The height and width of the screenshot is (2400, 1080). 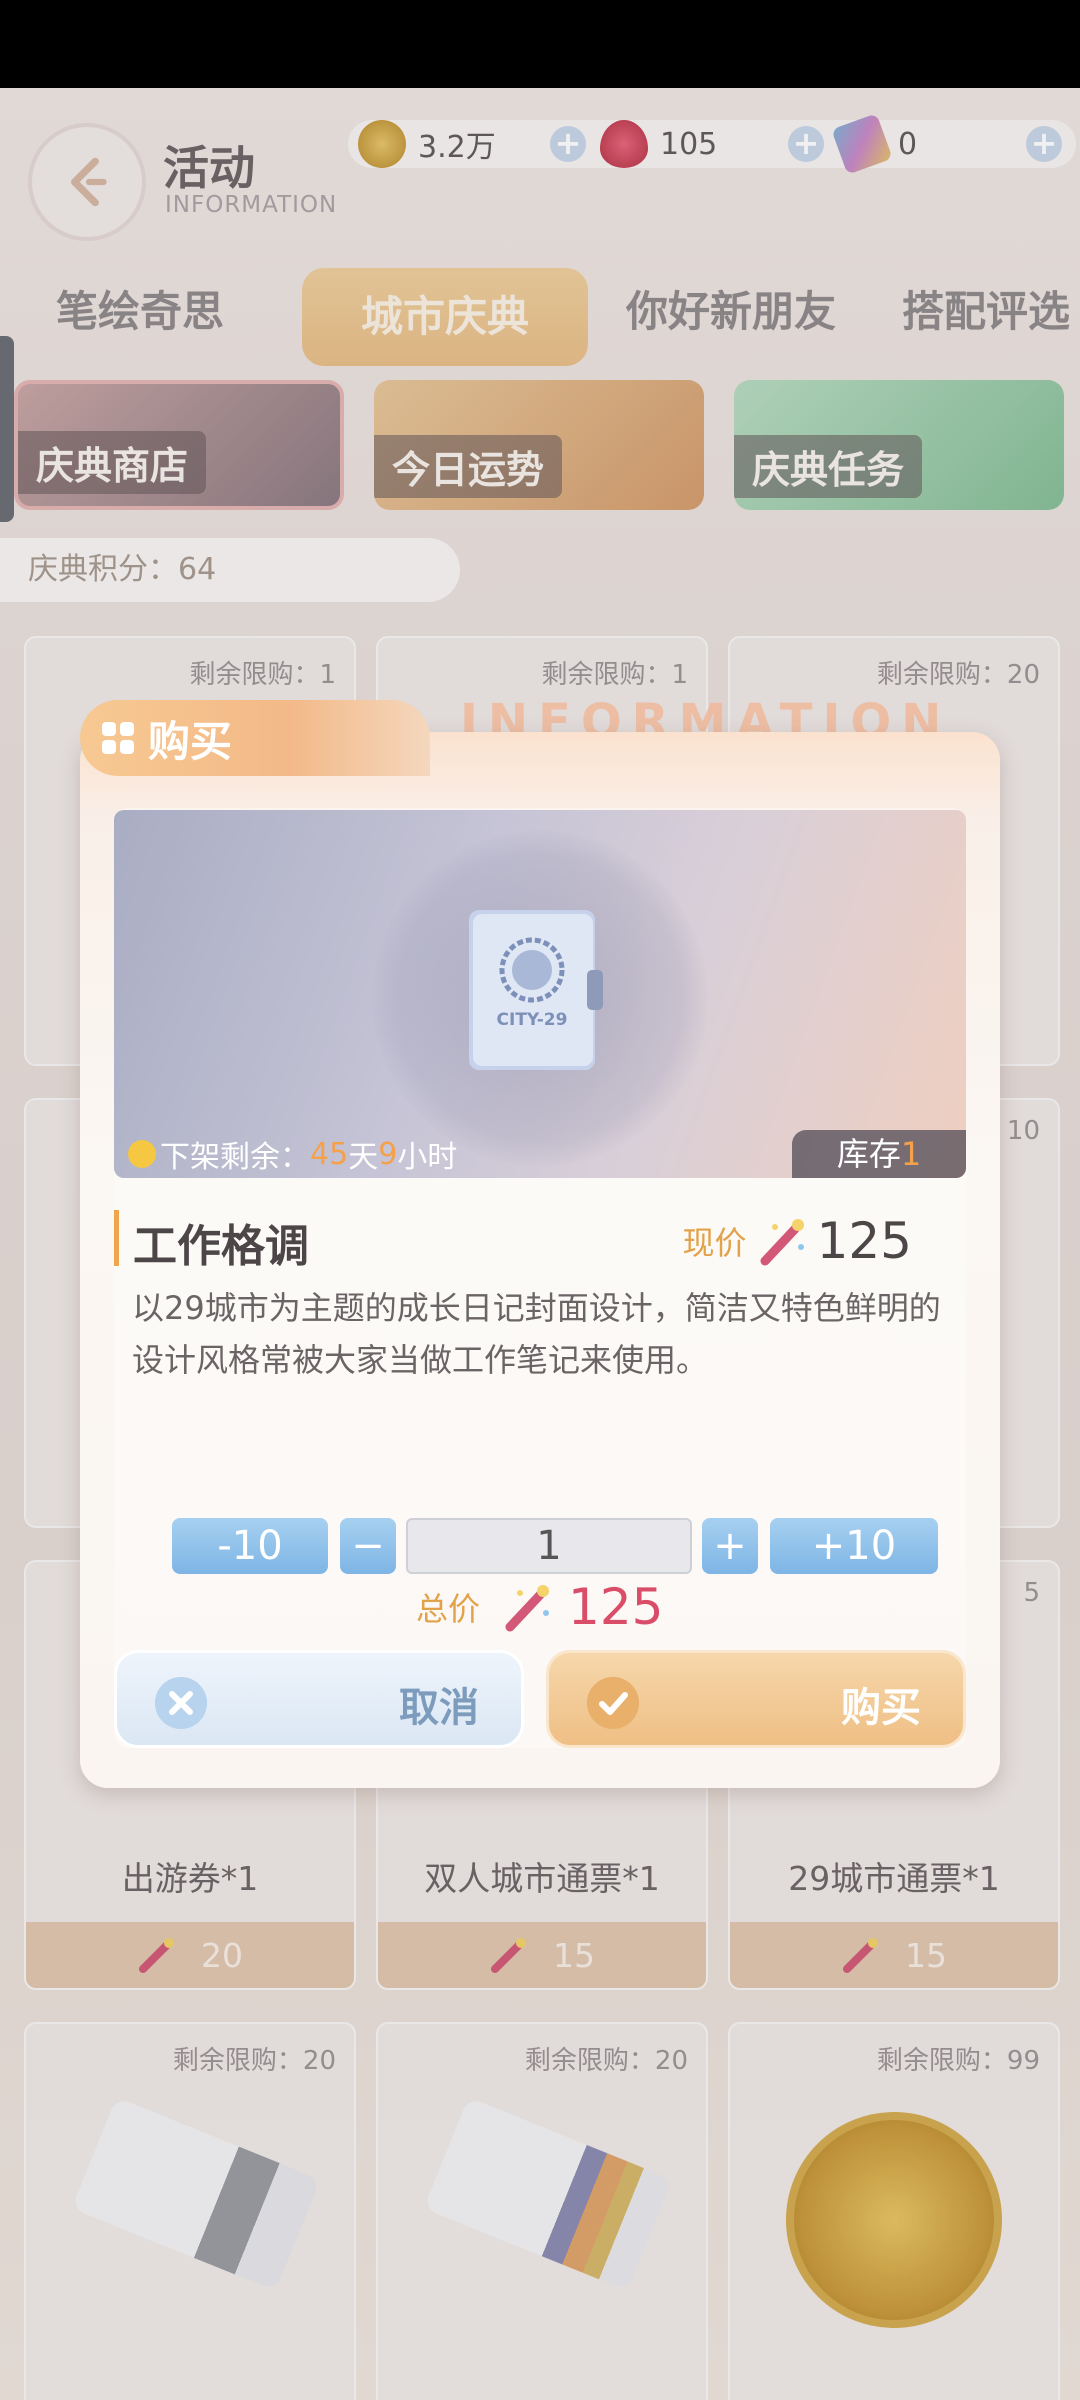 What do you see at coordinates (448, 1609) in the screenshot?
I see `total-label: 总价` at bounding box center [448, 1609].